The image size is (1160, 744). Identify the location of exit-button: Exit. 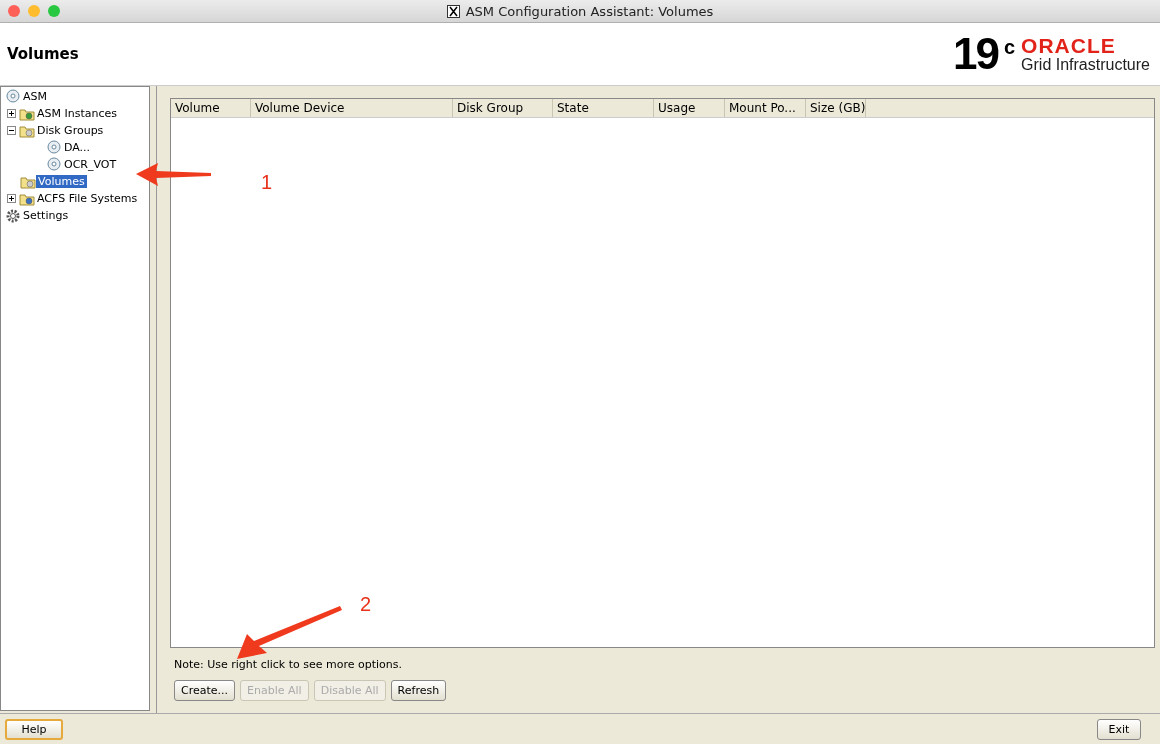
(1119, 729).